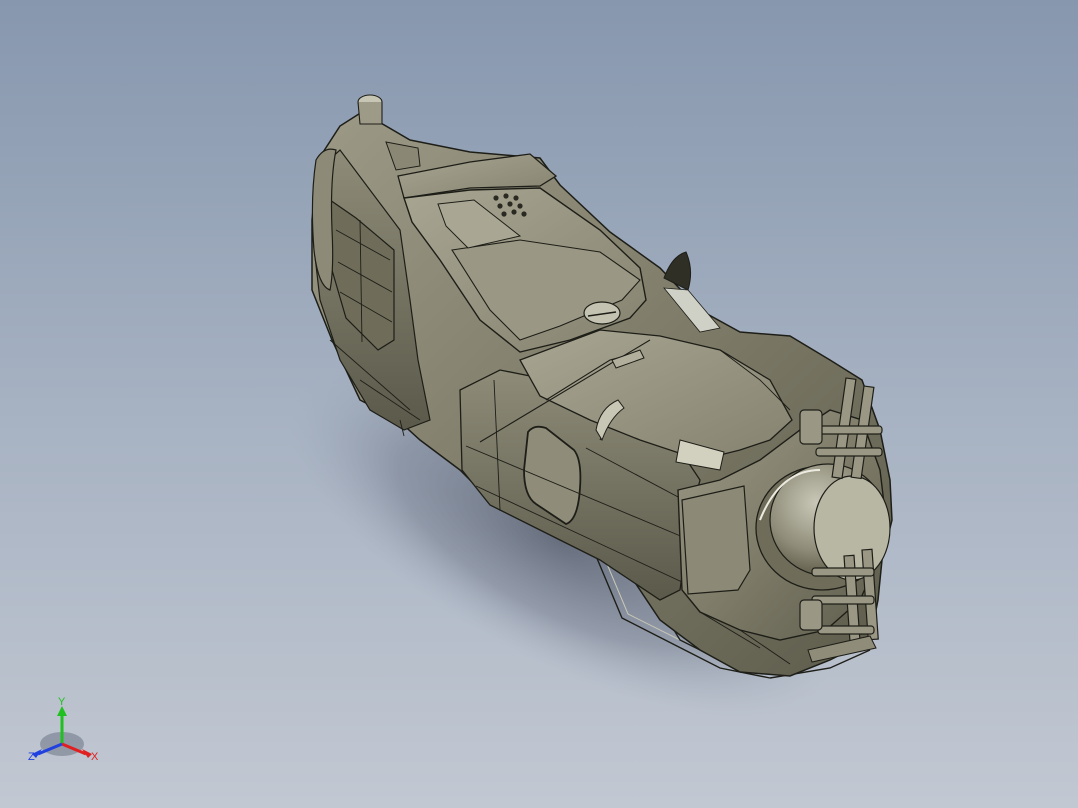 Image resolution: width=1078 pixels, height=808 pixels. Describe the element at coordinates (370, 109) in the screenshot. I see `rear-knob` at that location.